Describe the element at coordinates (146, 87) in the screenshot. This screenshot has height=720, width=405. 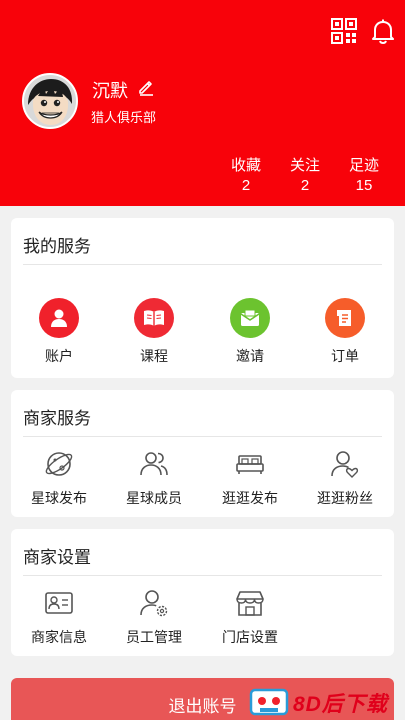
I see `edit-pencil-icon` at that location.